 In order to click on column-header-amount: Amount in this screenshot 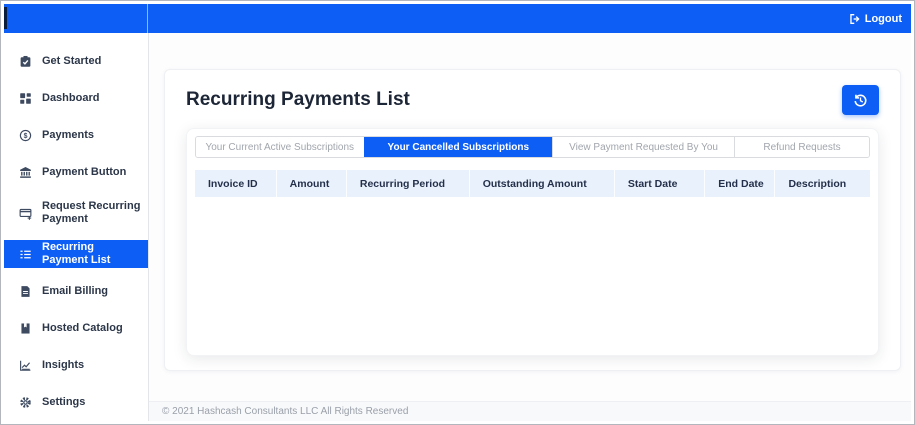, I will do `click(312, 183)`.